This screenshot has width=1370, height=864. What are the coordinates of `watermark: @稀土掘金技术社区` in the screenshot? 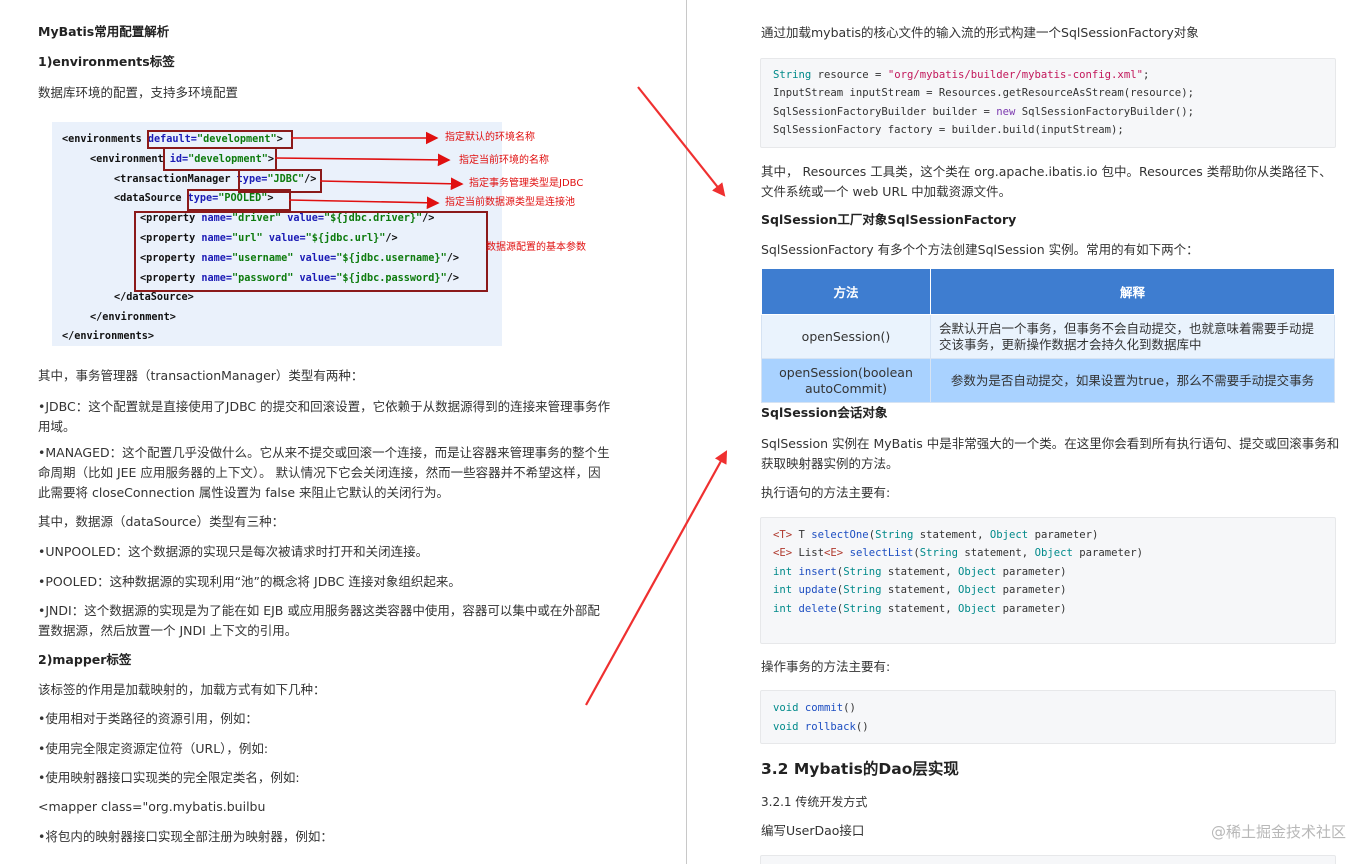 It's located at (1278, 832).